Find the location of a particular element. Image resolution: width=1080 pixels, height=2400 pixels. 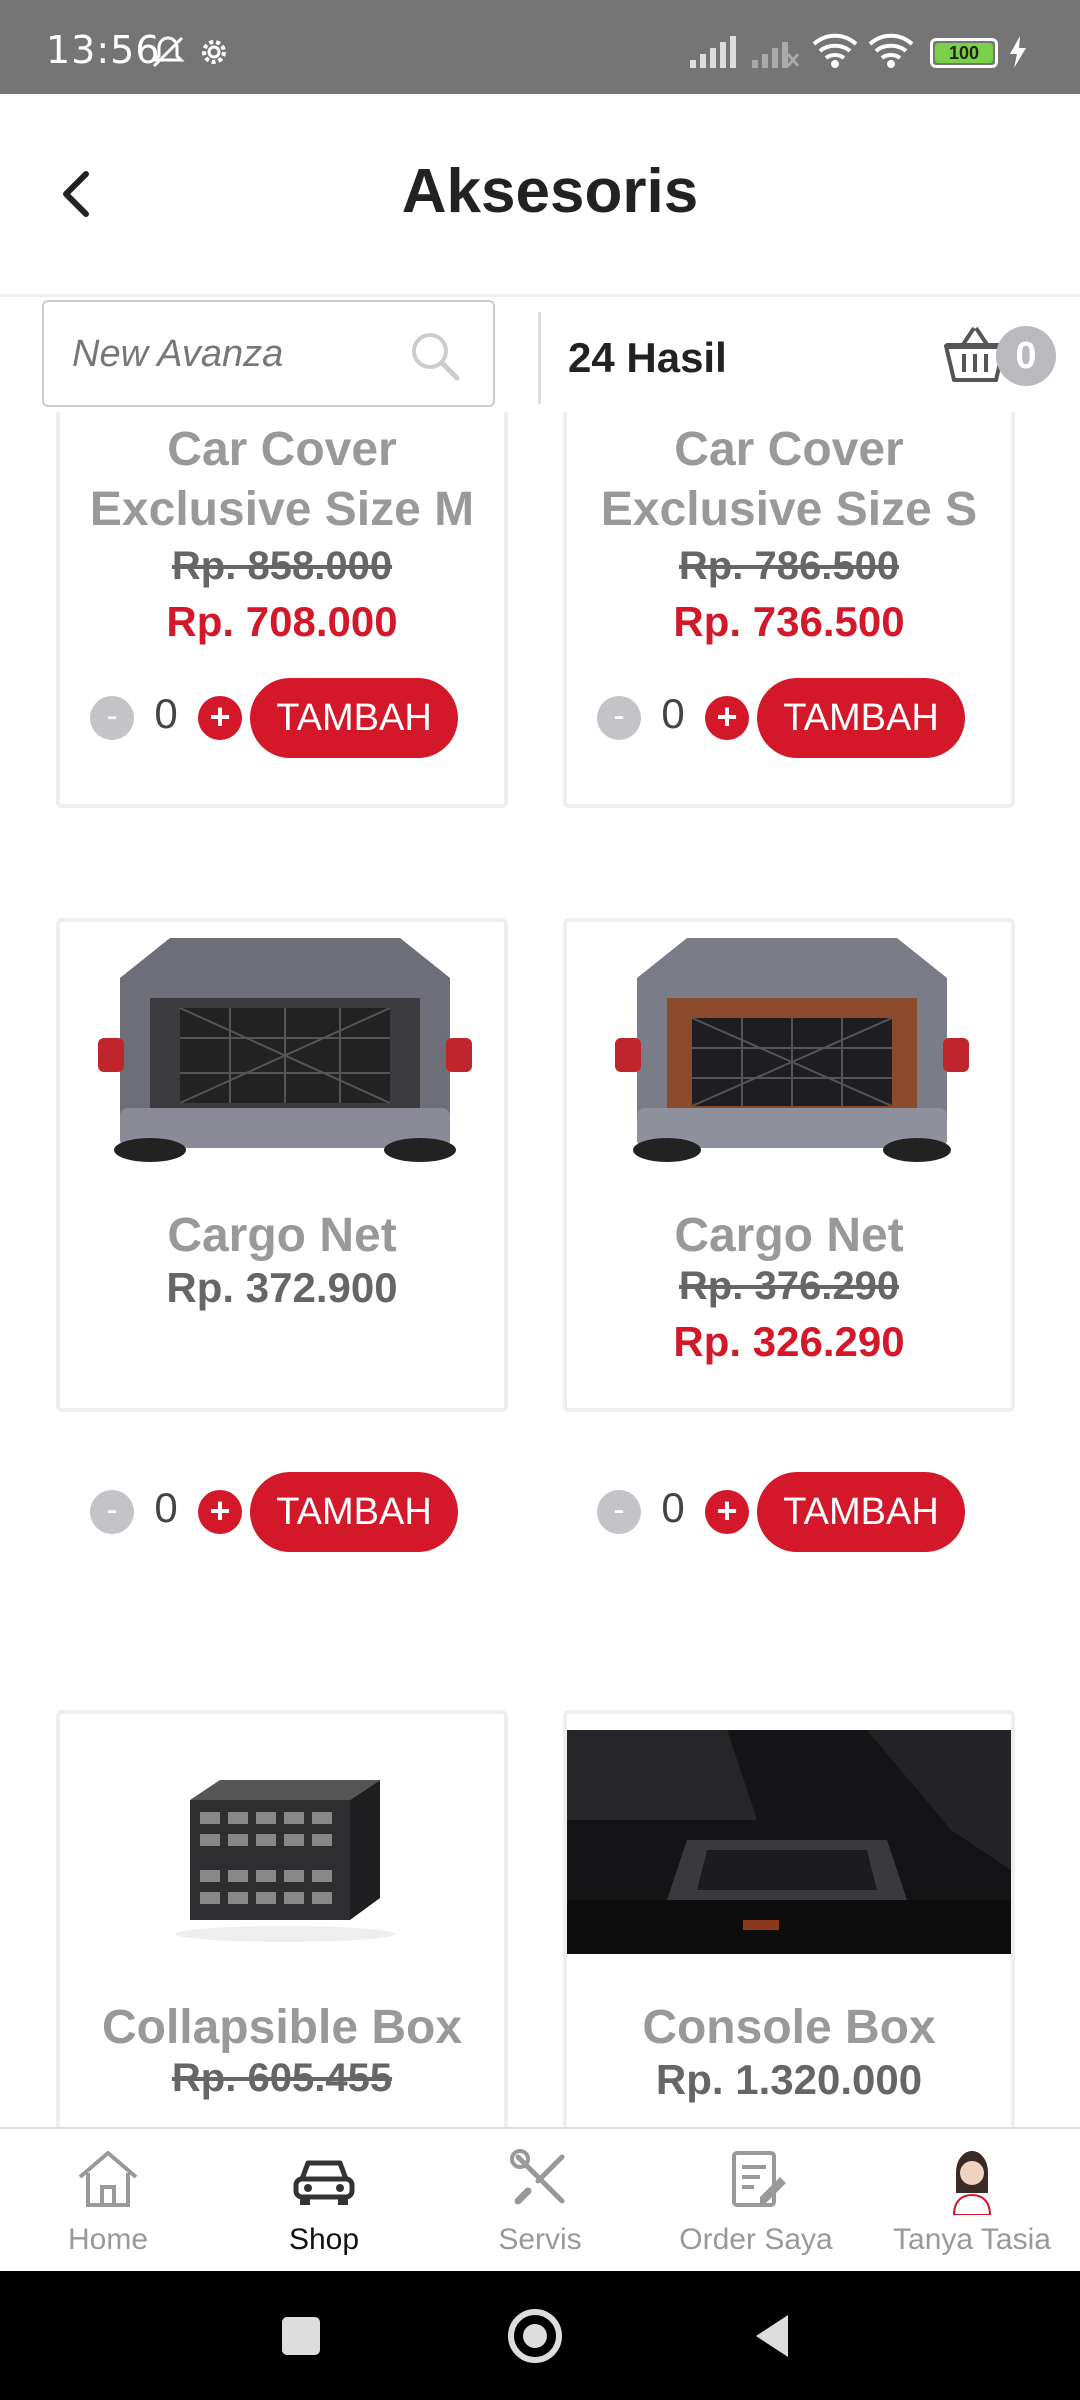

product-name: Collapsible Box is located at coordinates (282, 2027).